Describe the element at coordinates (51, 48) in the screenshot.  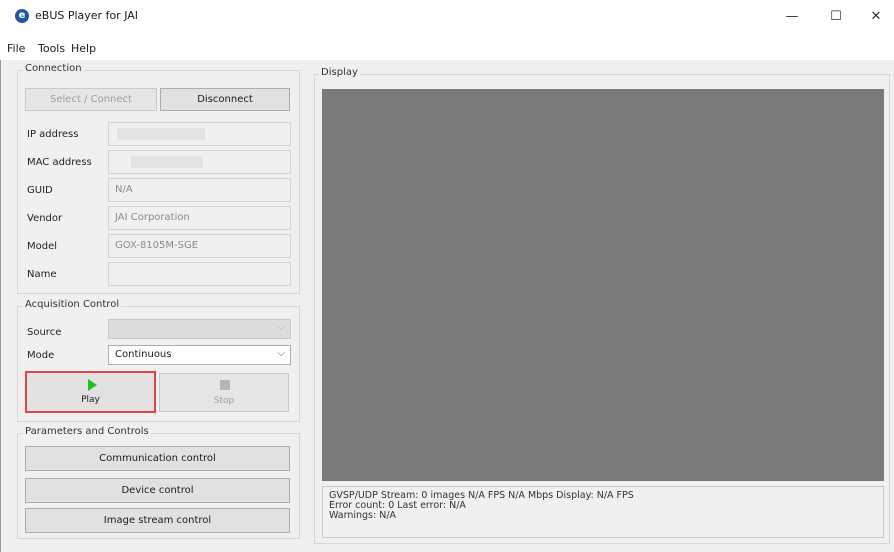
I see `menu-tools: Tools` at that location.